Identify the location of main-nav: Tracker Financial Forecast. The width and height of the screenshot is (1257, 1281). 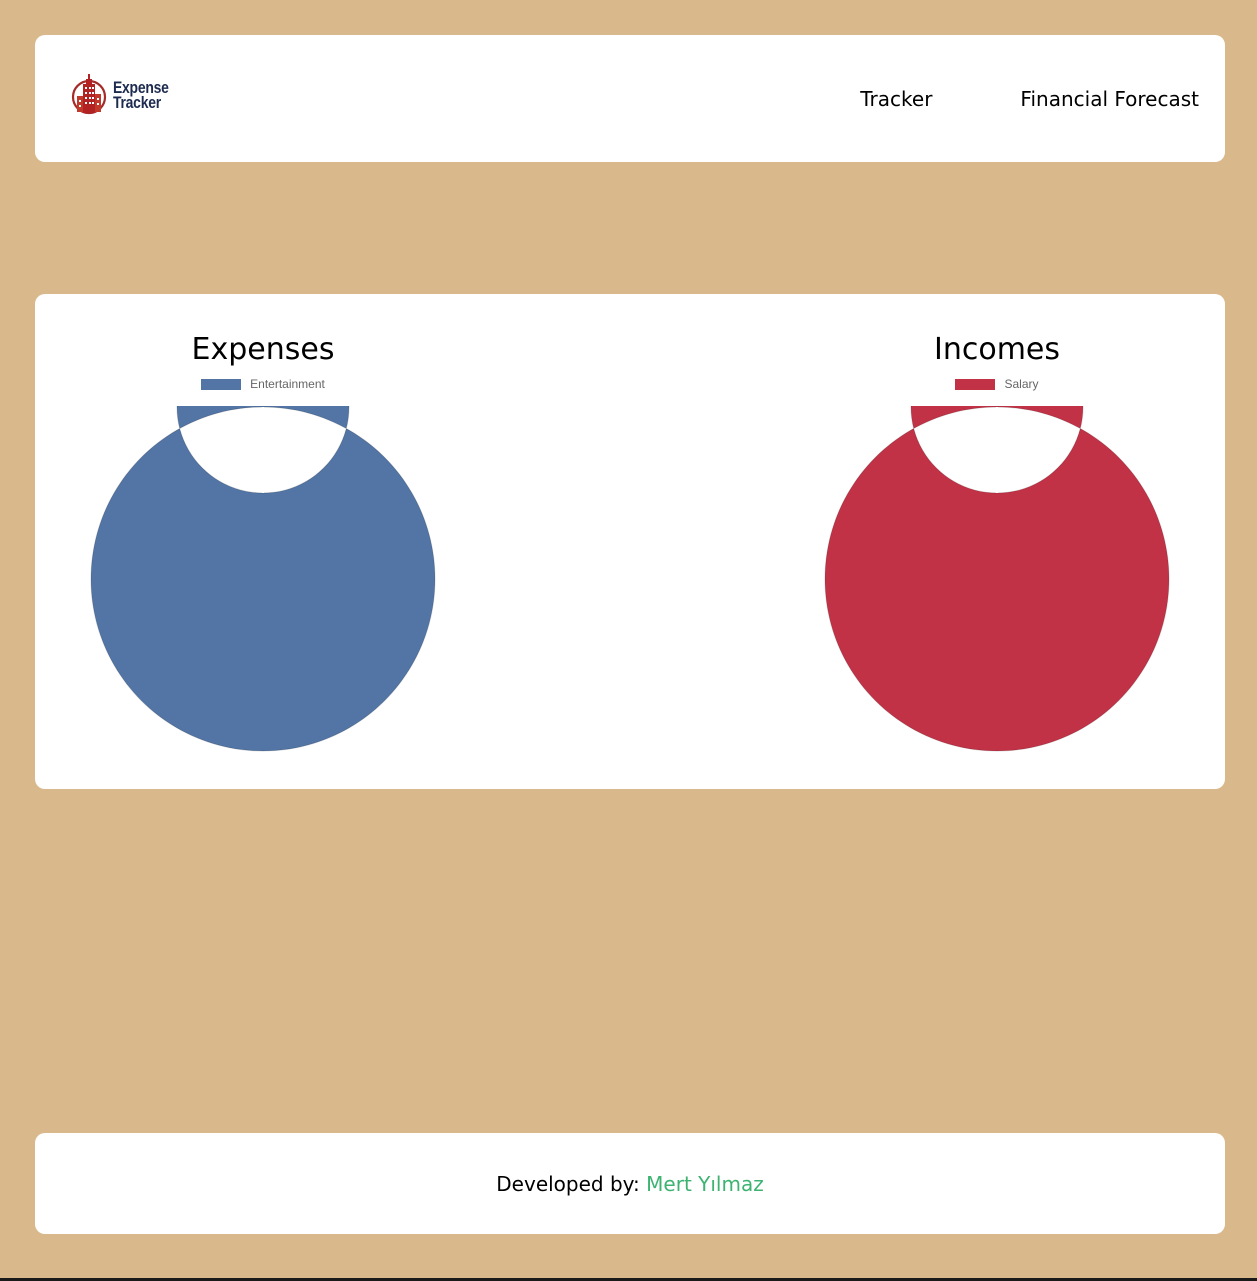
(1029, 98).